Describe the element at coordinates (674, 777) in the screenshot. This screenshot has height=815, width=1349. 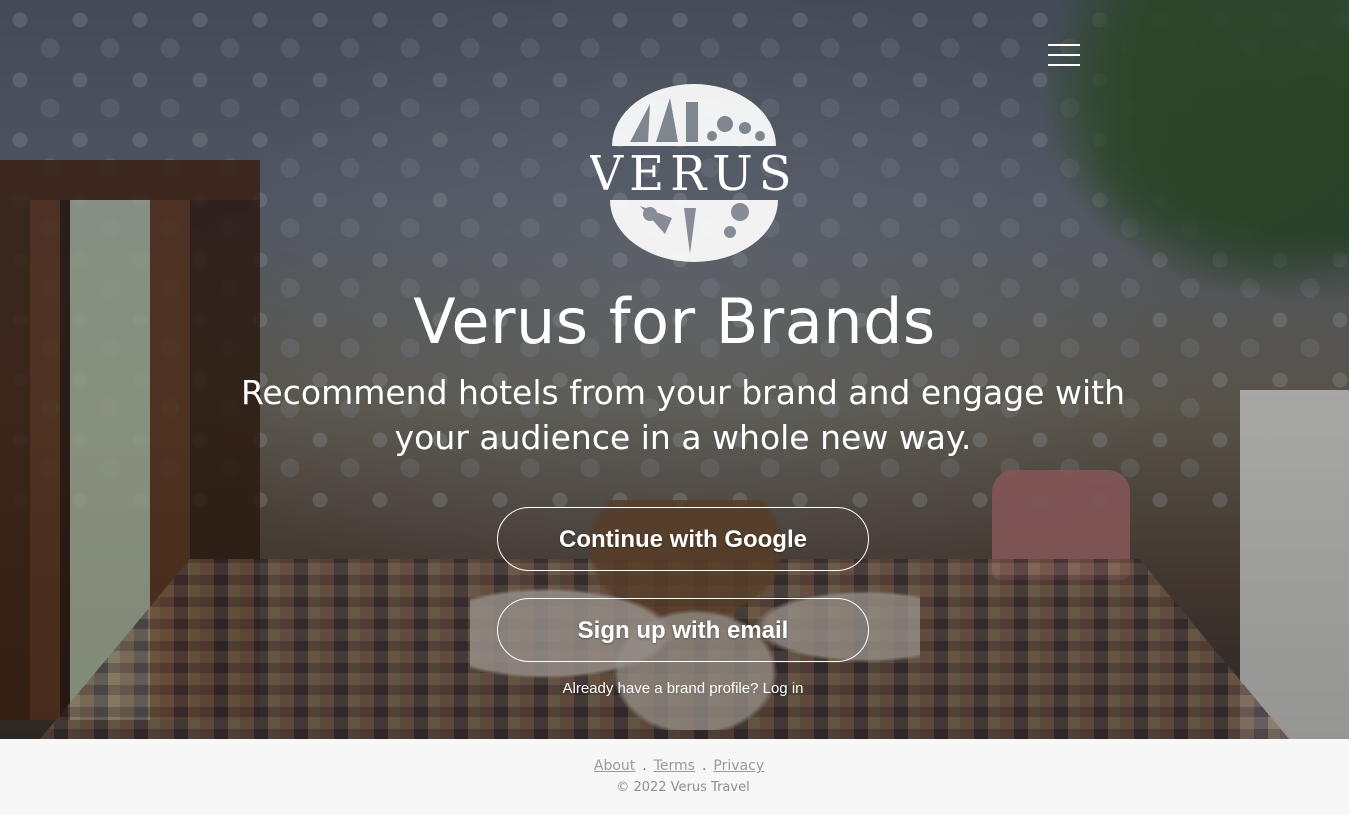
I see `footer: About. Terms. Privacy © 2022 Verus Travel` at that location.